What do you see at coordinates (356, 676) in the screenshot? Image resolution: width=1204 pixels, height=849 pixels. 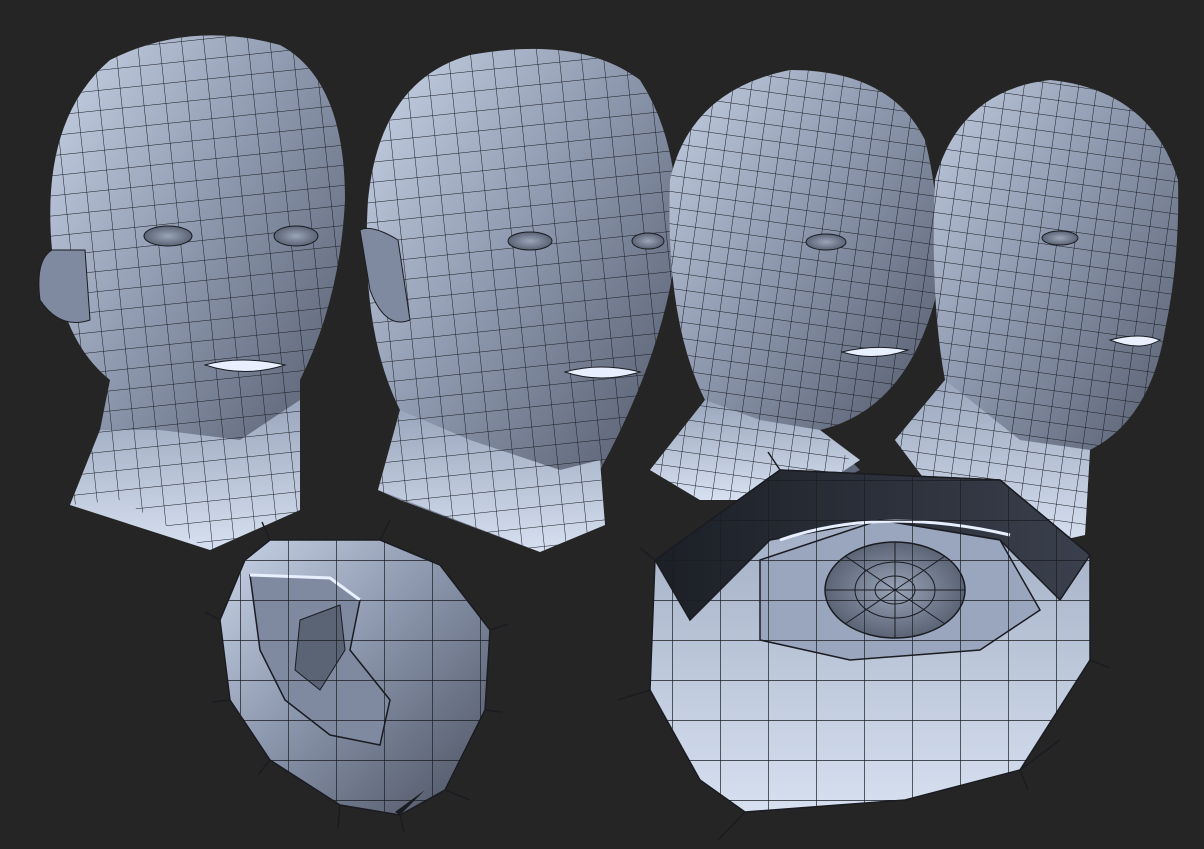 I see `ear-mesh-closeup` at bounding box center [356, 676].